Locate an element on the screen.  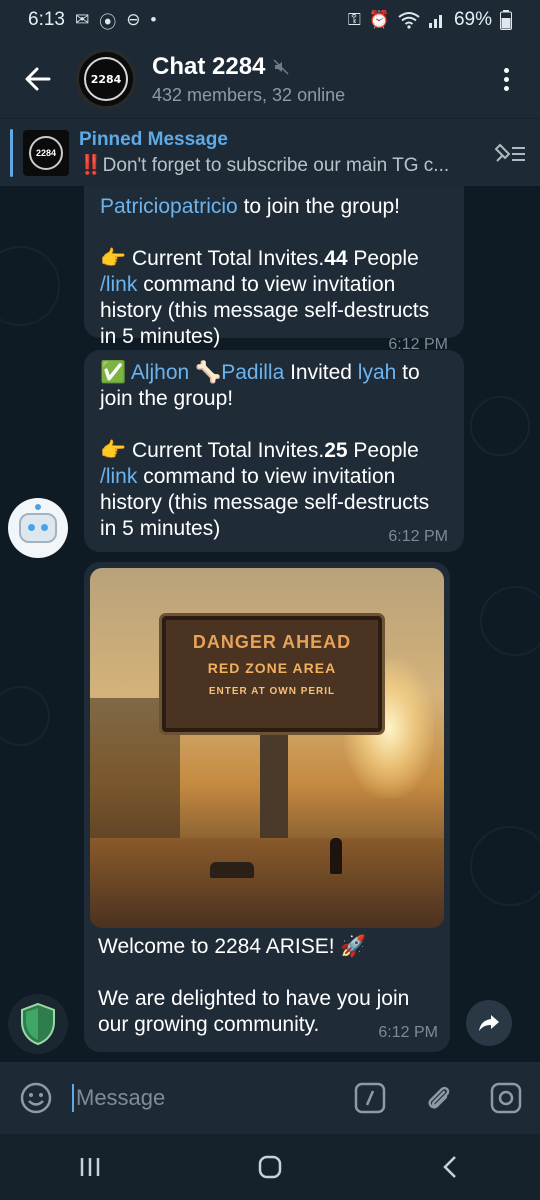
chat-title: Chat 2284 is located at coordinates (209, 66).